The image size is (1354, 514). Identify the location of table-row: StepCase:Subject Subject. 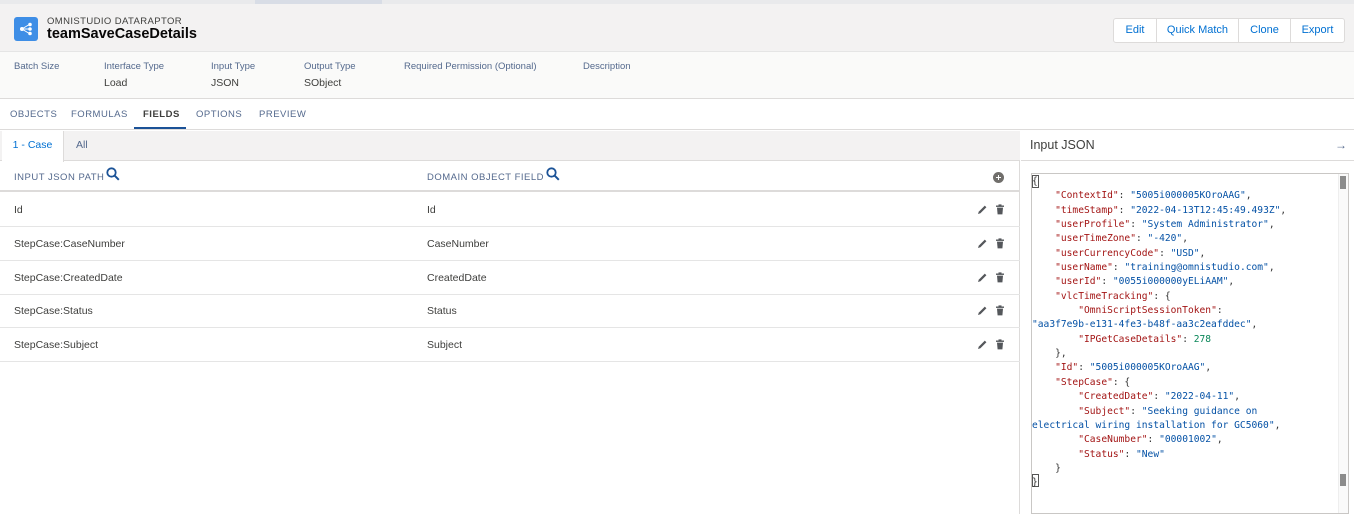
(510, 345).